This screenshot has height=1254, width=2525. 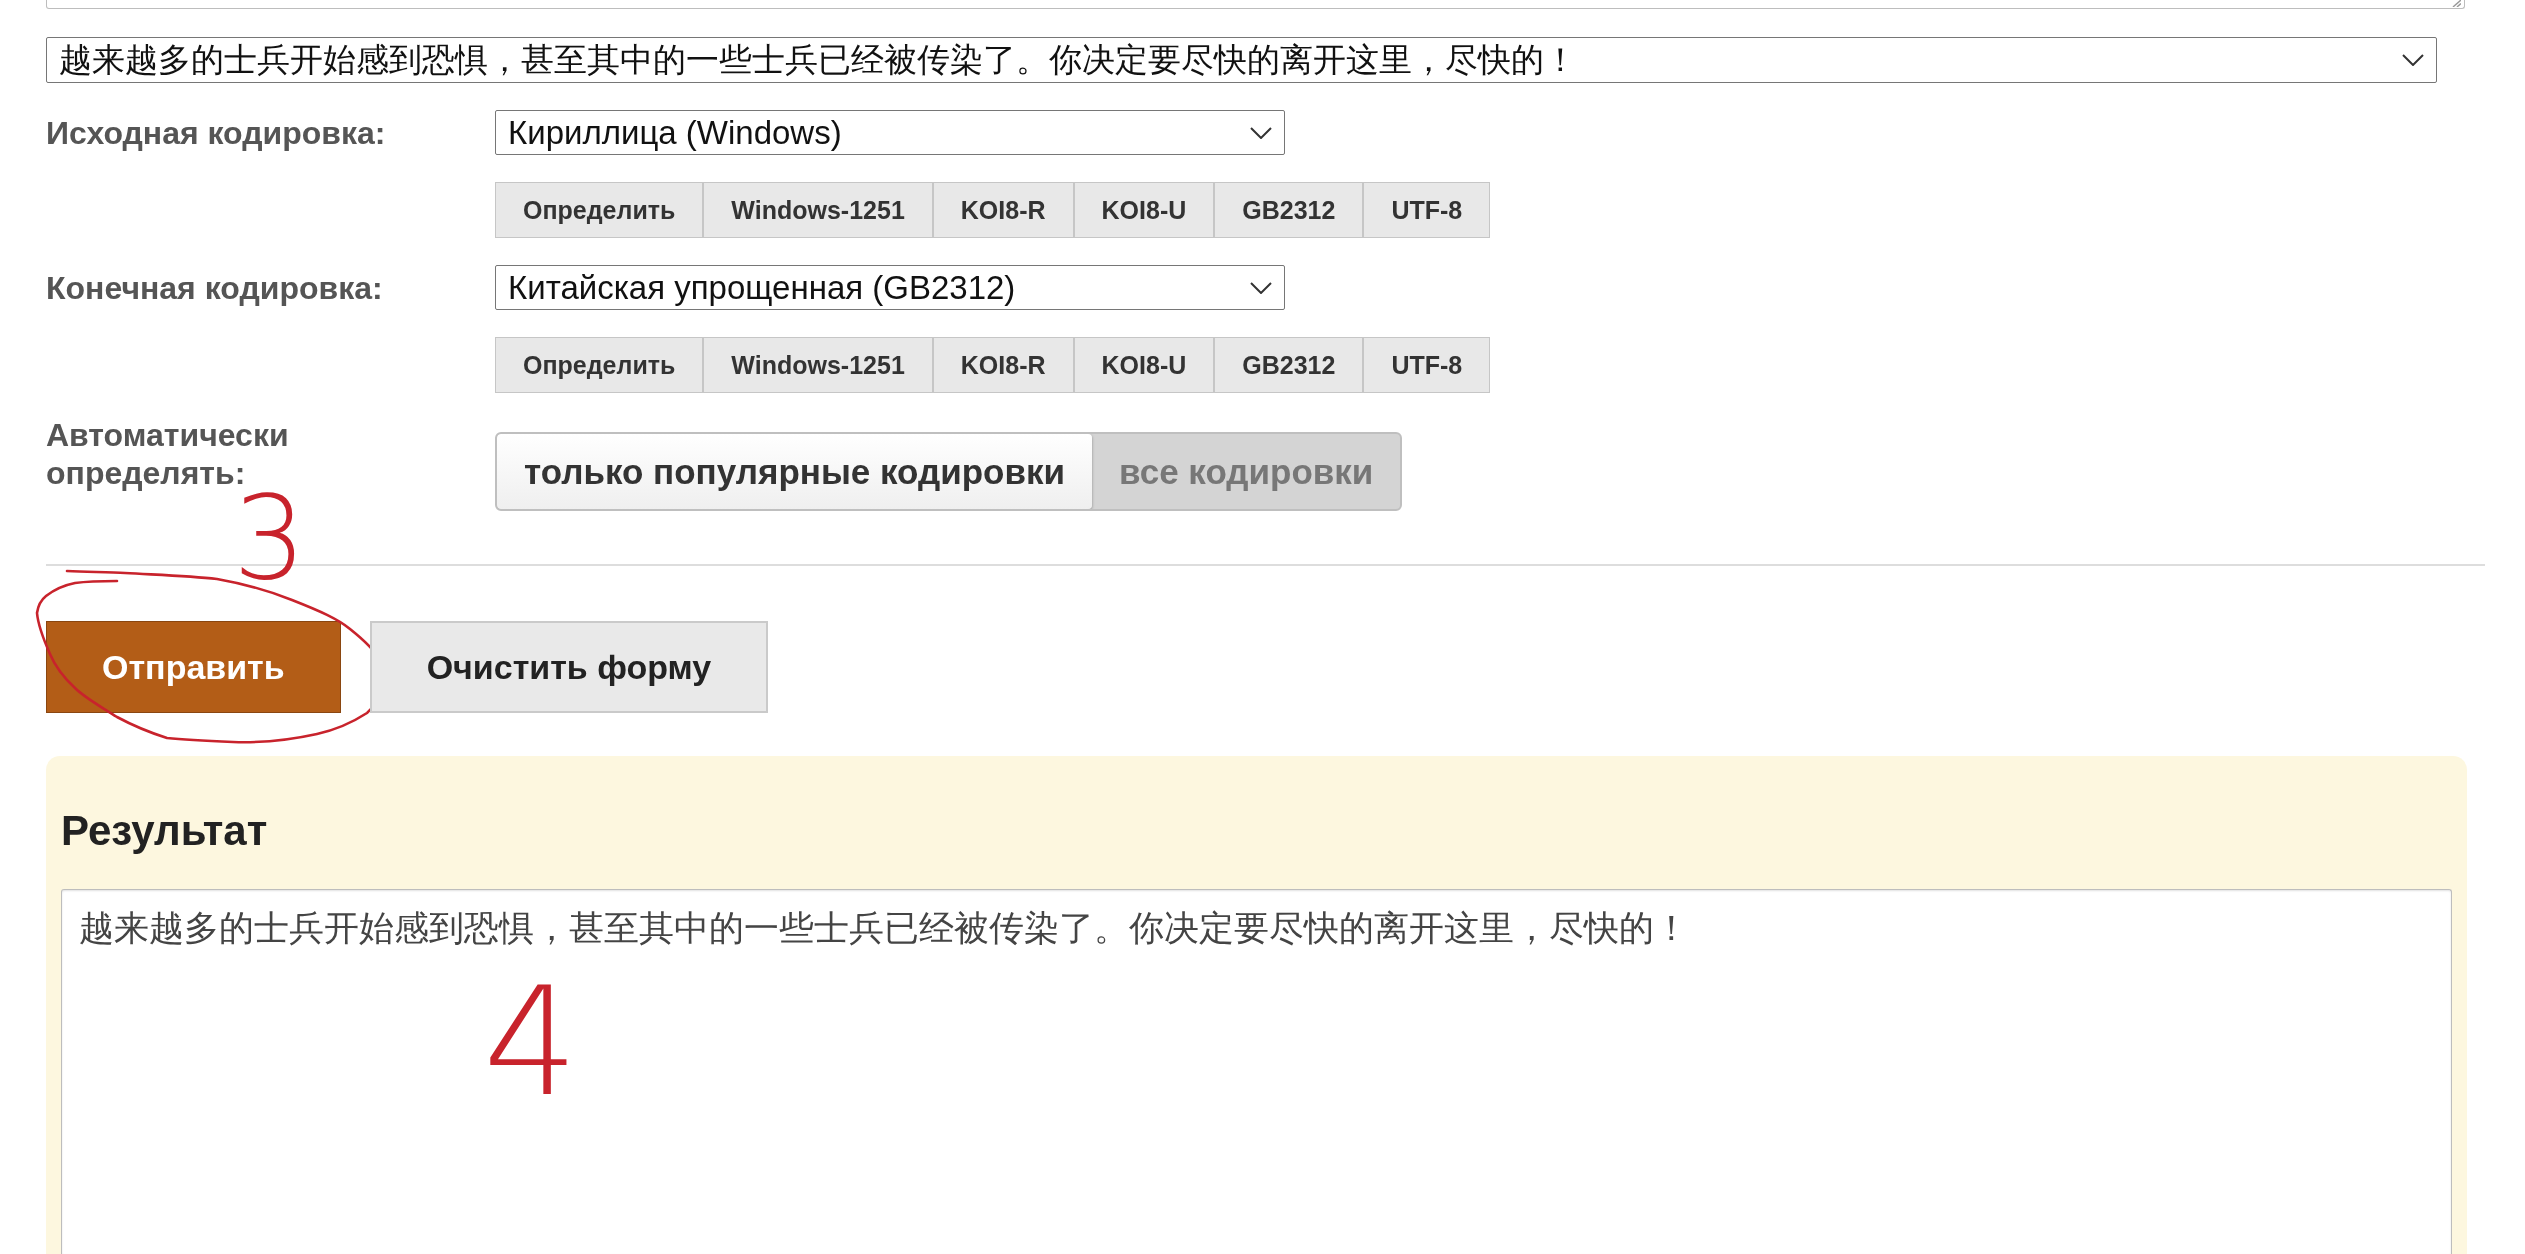 I want to click on encoding-select: Китайская упрощенная (GB2312), so click(x=890, y=287).